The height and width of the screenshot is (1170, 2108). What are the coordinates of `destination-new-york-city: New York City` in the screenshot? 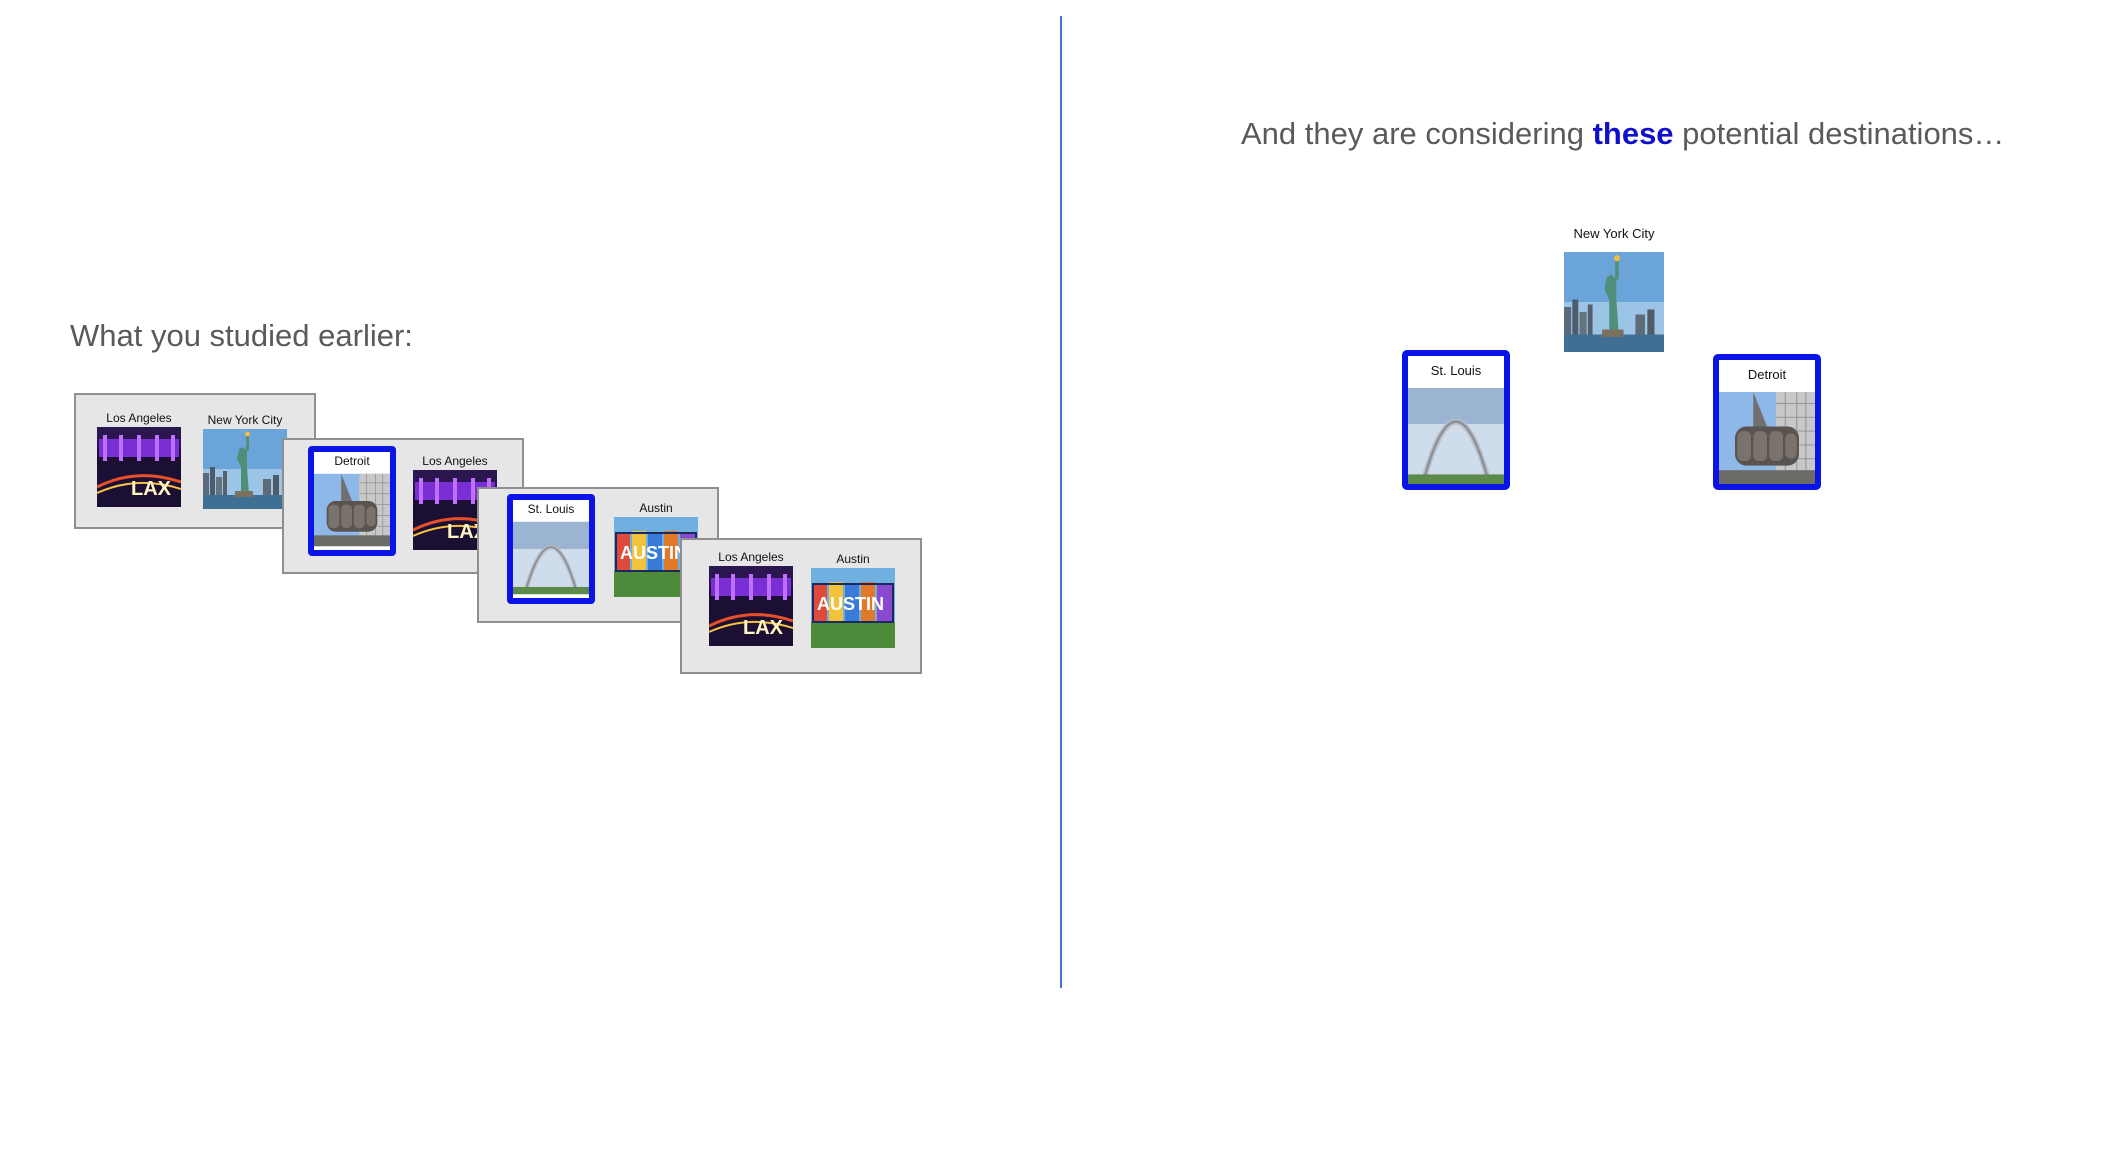 It's located at (1614, 288).